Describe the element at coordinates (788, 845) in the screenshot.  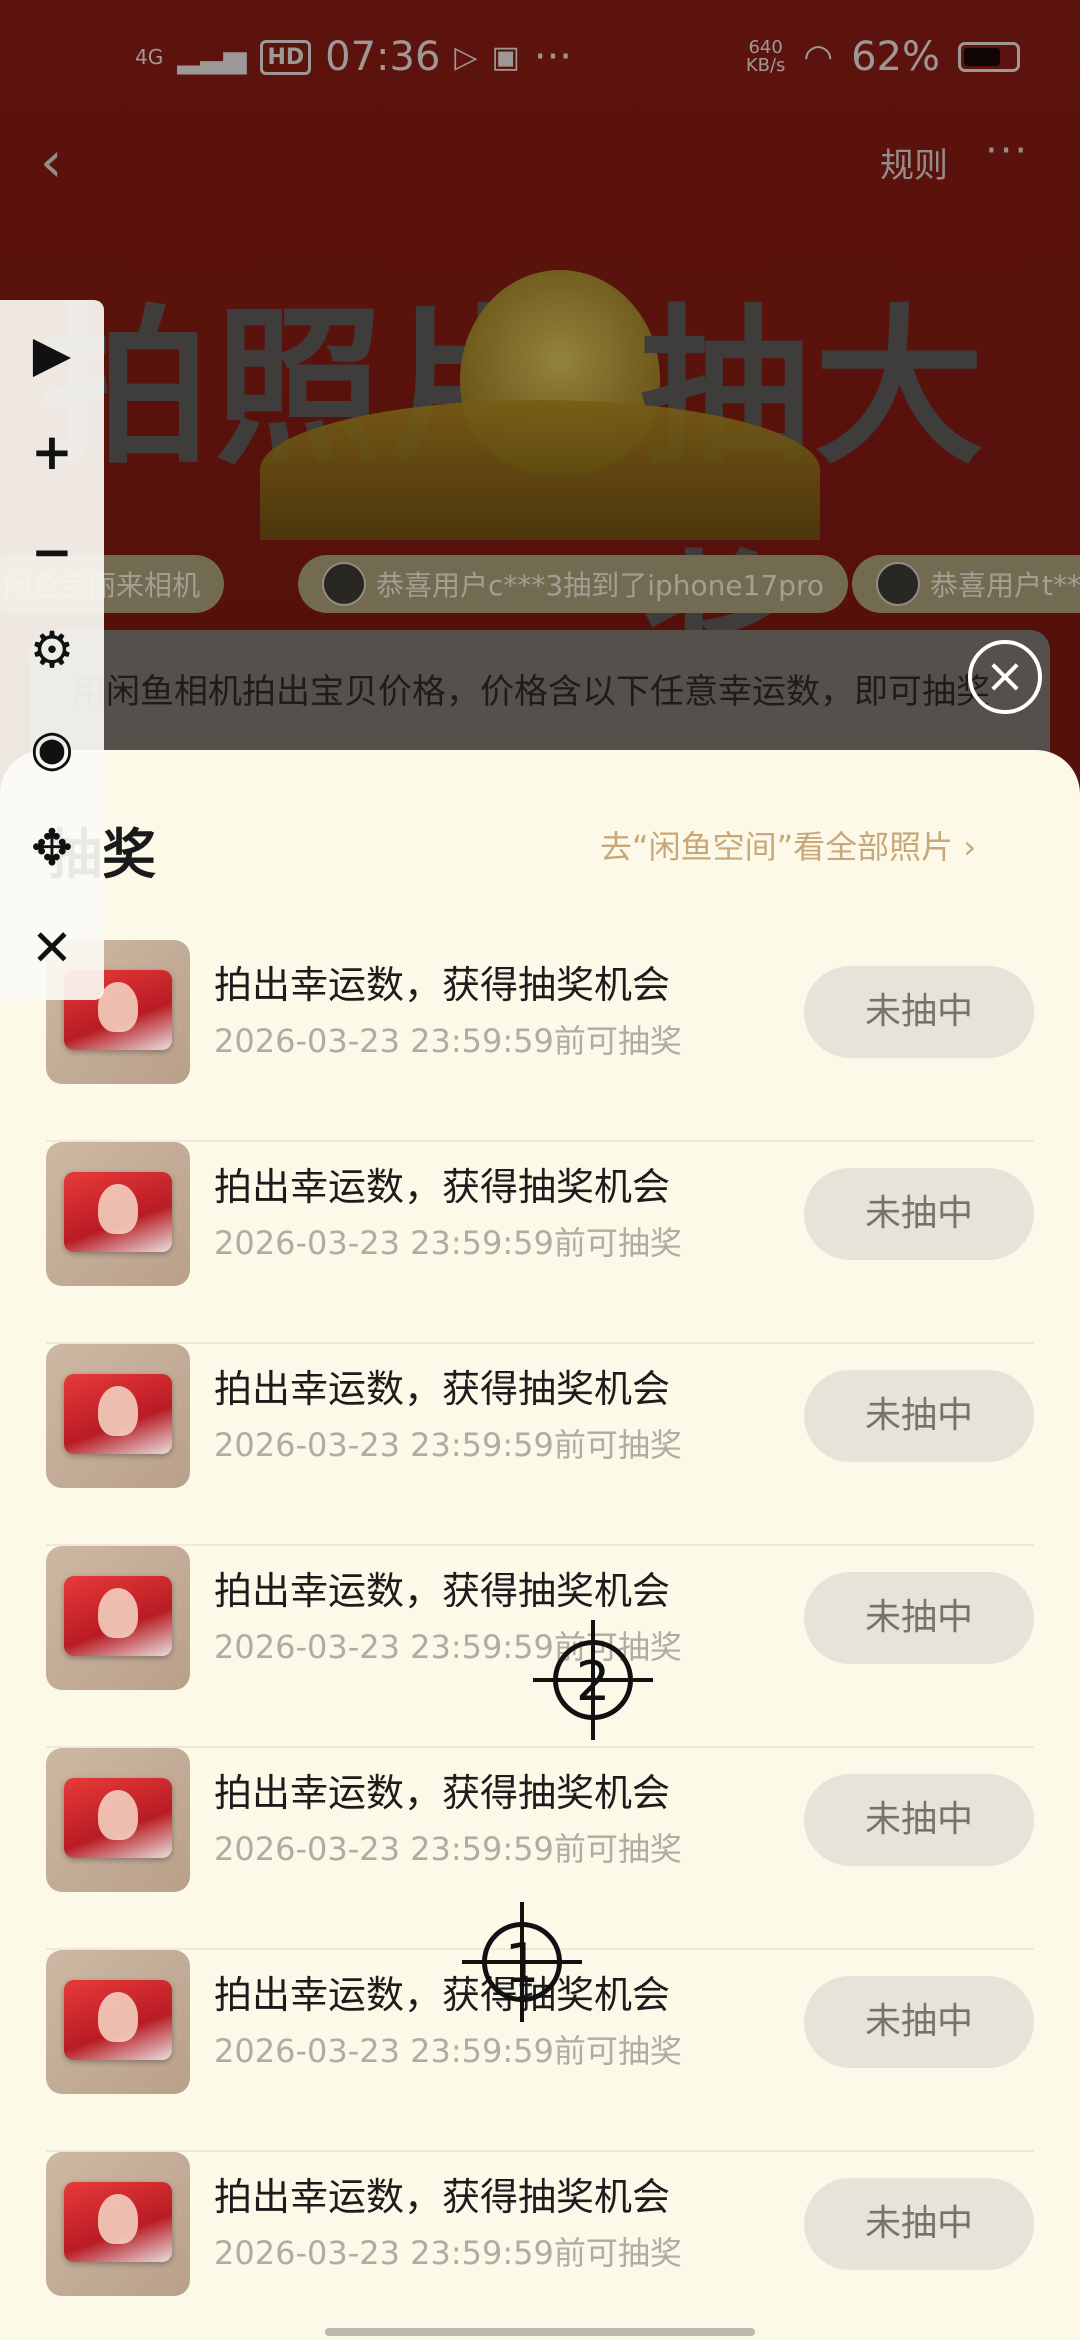
I see `view-all-photos-link: 去“闲鱼空间”看全部照片 ›` at that location.